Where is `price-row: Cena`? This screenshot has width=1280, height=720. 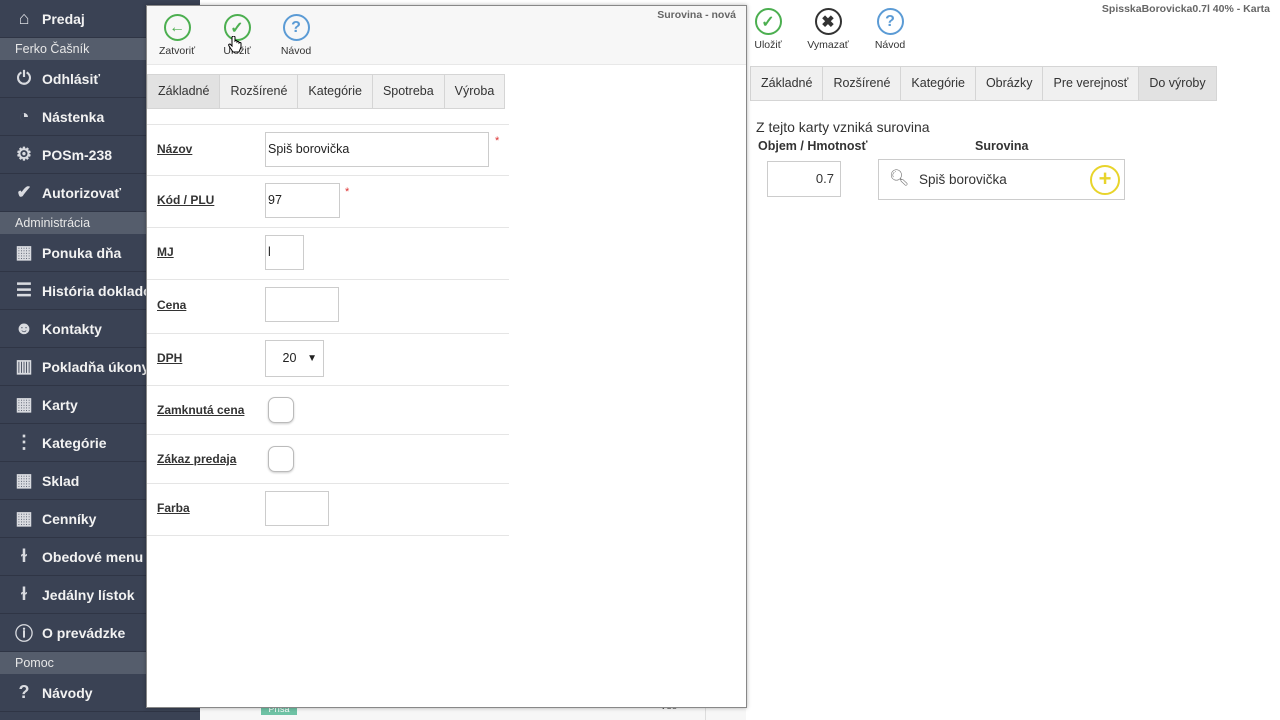 price-row: Cena is located at coordinates (328, 307).